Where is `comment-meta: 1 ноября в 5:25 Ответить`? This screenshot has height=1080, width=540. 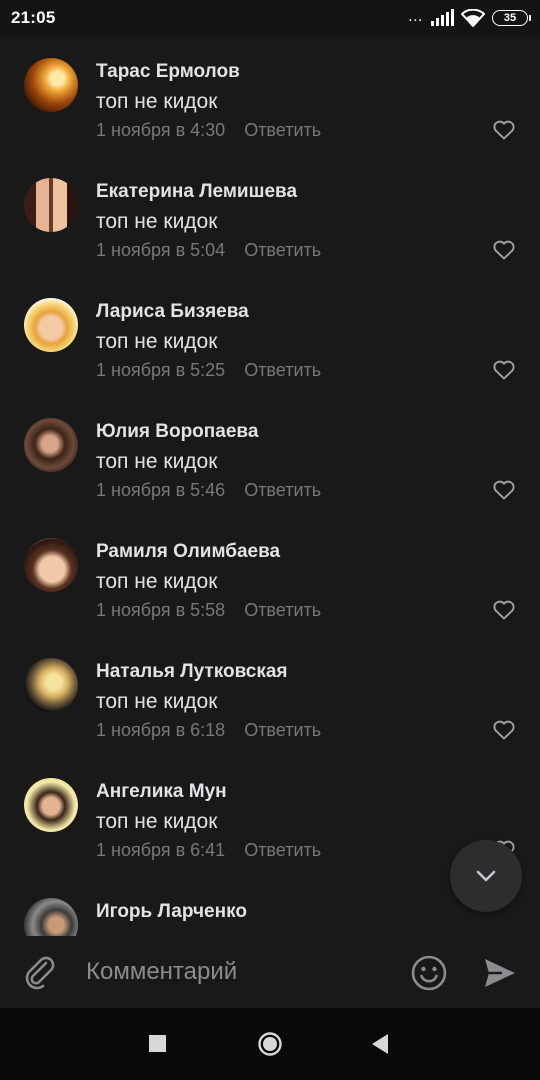
comment-meta: 1 ноября в 5:25 Ответить is located at coordinates (208, 370).